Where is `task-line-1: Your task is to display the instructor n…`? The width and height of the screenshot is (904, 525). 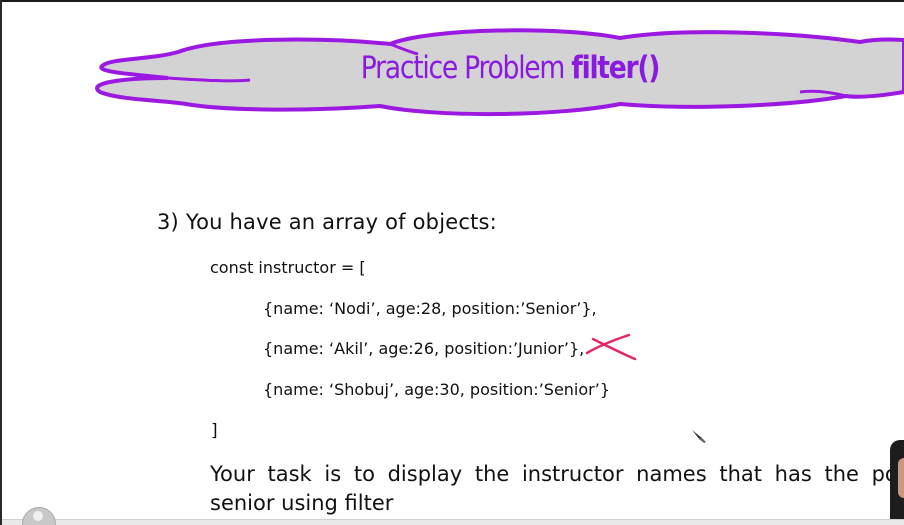 task-line-1: Your task is to display the instructor n… is located at coordinates (554, 474).